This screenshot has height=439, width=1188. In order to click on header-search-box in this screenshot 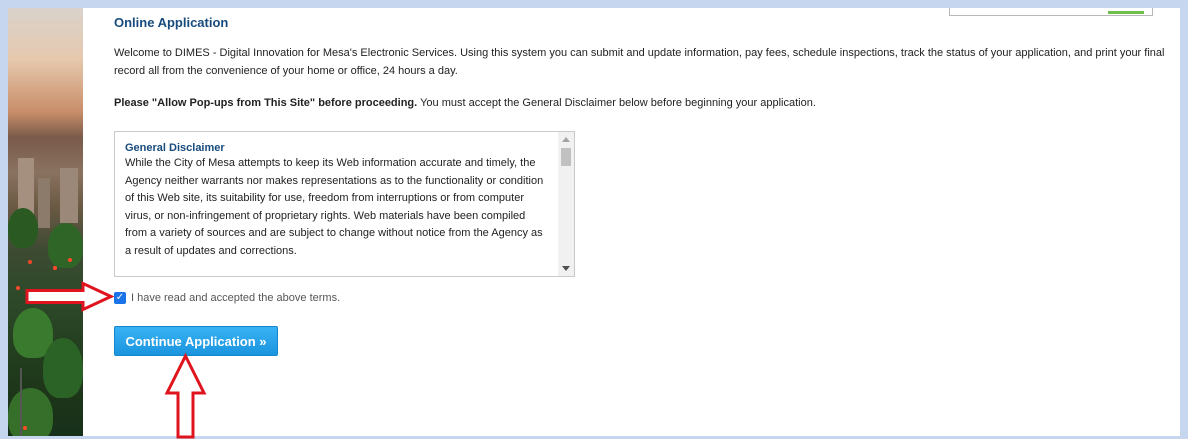, I will do `click(1051, 12)`.